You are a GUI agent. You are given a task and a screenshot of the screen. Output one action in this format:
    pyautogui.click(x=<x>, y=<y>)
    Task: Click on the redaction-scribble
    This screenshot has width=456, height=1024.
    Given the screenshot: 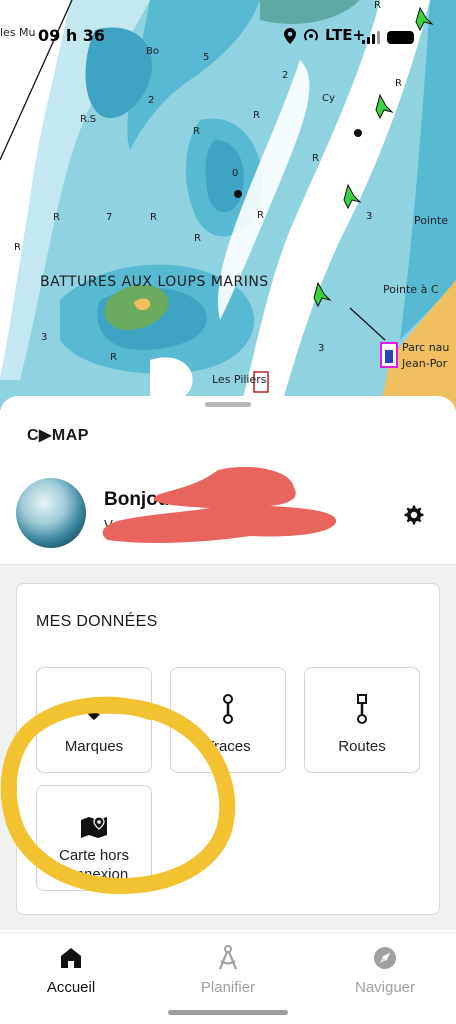 What is the action you would take?
    pyautogui.click(x=219, y=504)
    